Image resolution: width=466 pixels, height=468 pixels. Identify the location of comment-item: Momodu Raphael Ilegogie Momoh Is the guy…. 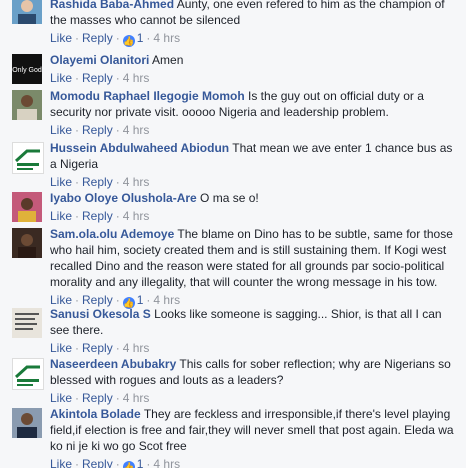
(233, 113).